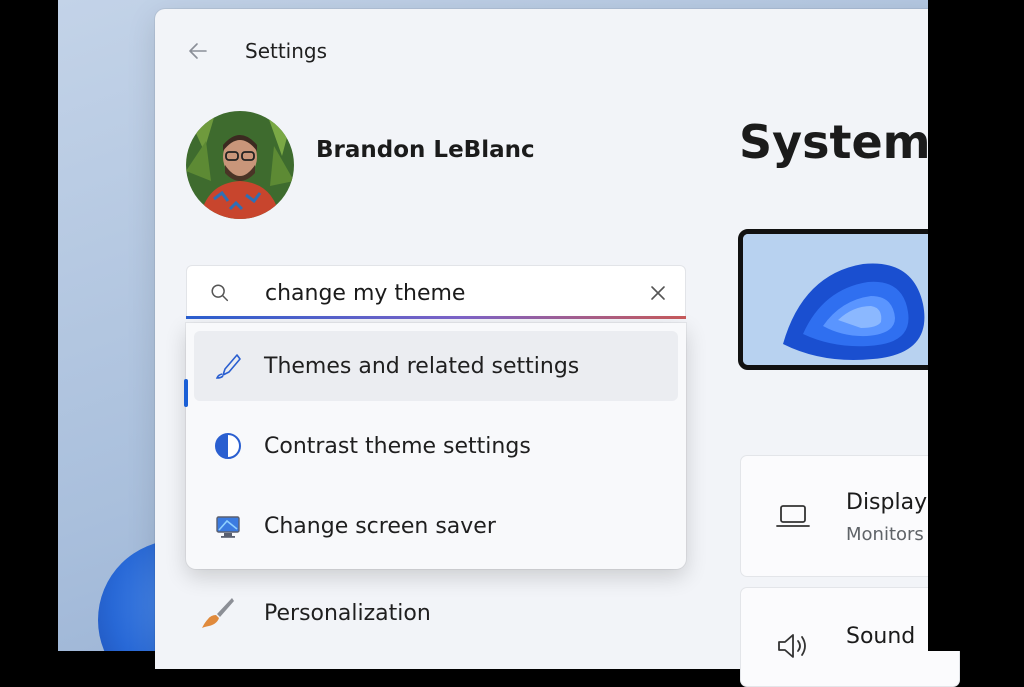  I want to click on avatar, so click(240, 165).